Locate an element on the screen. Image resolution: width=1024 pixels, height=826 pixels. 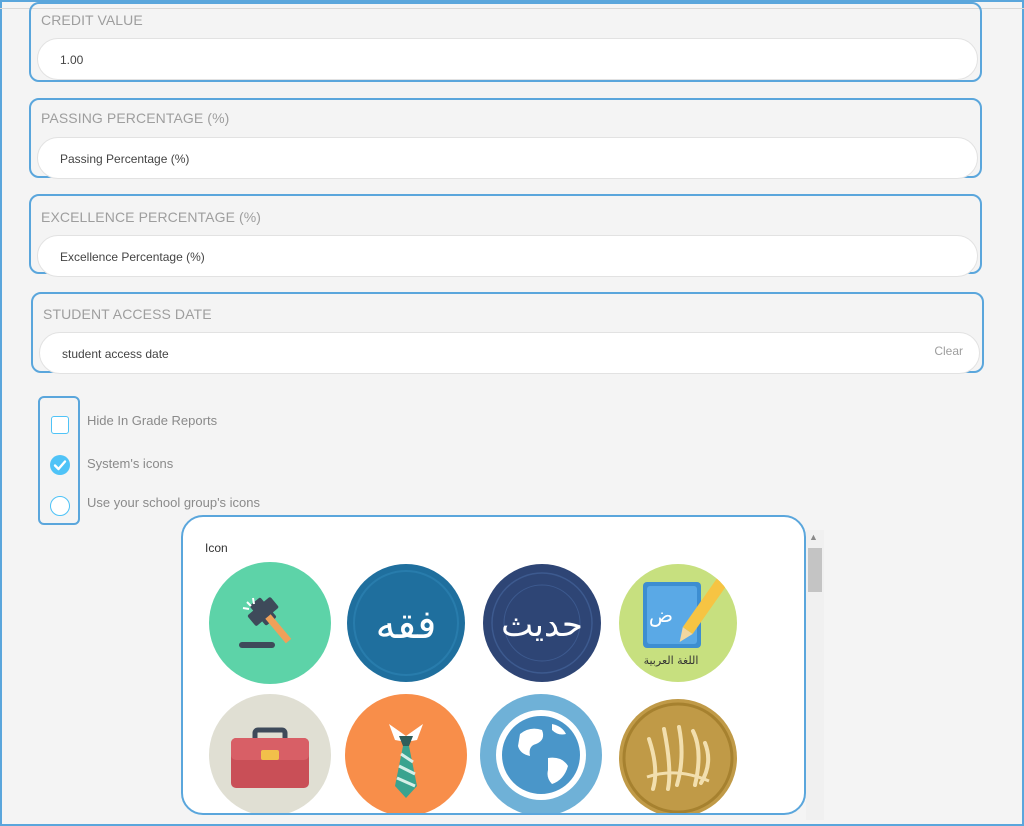
student-access-date-group: STUDENT ACCESS DATE Clear is located at coordinates (507, 333).